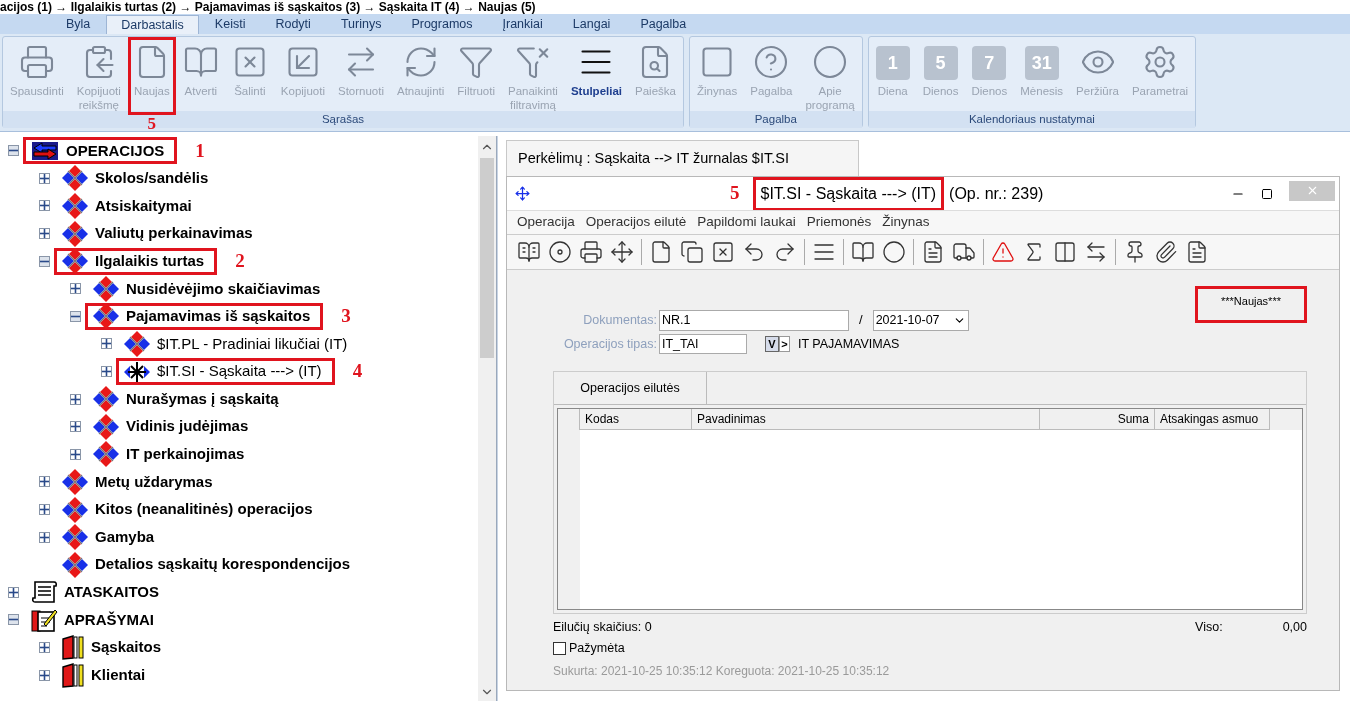 The image size is (1350, 701). Describe the element at coordinates (661, 252) in the screenshot. I see `file-icon` at that location.